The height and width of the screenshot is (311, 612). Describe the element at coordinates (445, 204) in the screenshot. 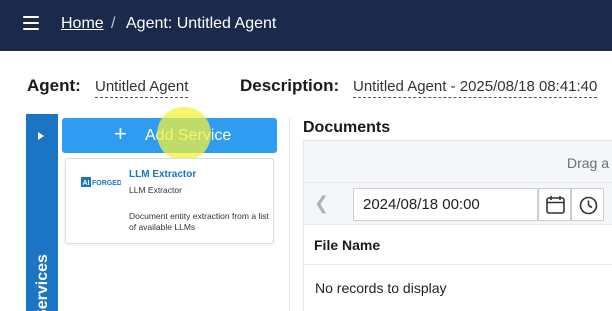

I see `date-filter-input` at that location.